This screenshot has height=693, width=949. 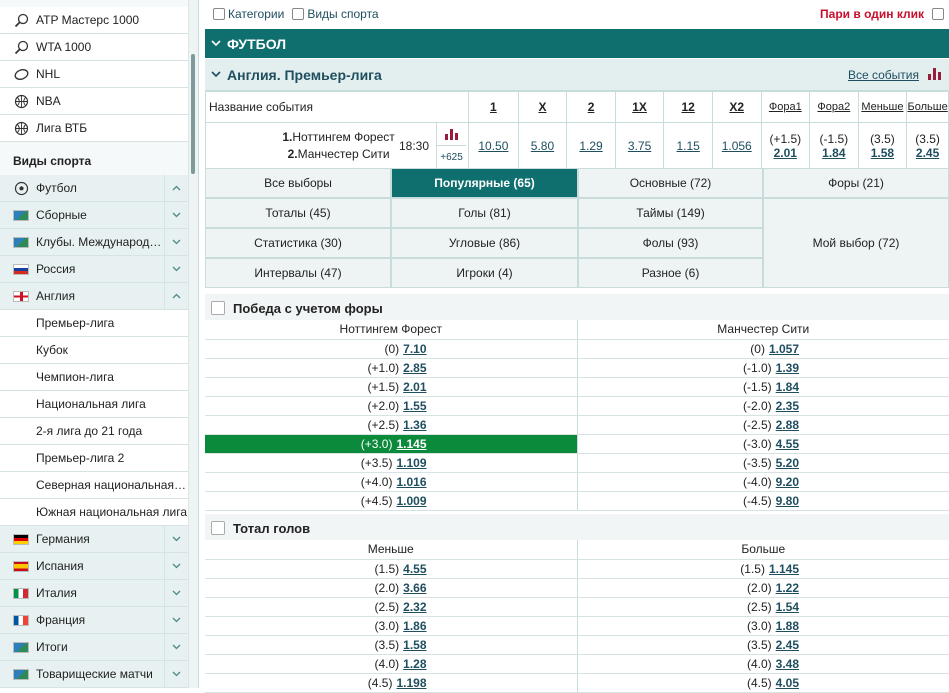 What do you see at coordinates (391, 626) in the screenshot?
I see `market-cell-left: (3.0) 1.86` at bounding box center [391, 626].